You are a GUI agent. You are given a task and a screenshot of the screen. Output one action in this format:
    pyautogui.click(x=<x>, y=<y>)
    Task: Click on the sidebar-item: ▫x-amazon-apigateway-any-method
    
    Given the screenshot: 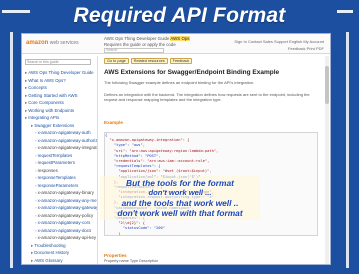 What is the action you would take?
    pyautogui.click(x=61, y=201)
    